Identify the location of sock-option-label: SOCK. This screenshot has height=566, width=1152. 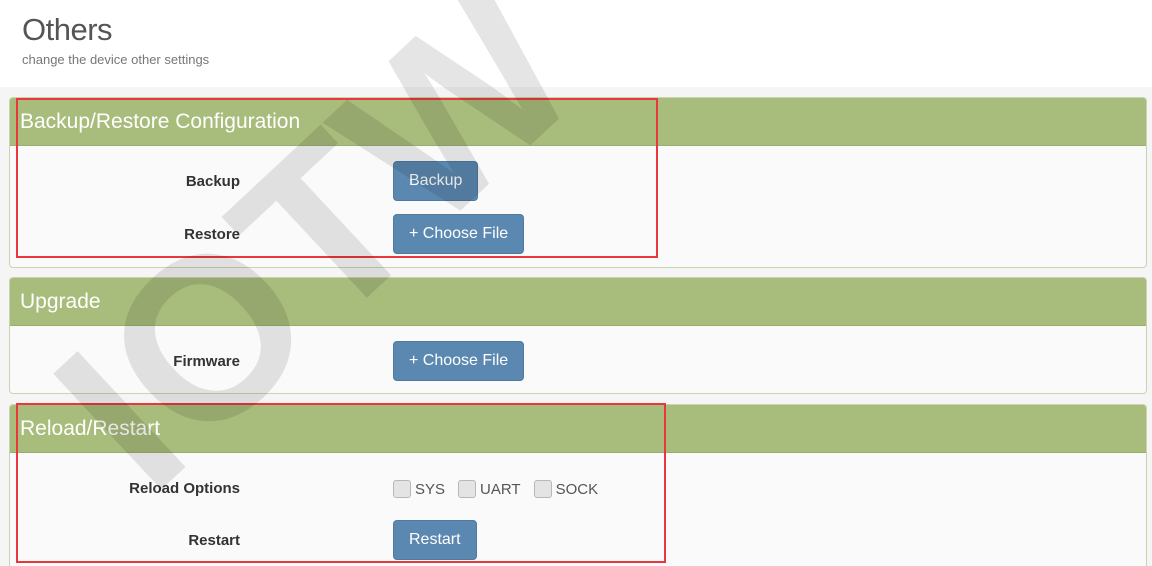
(577, 489).